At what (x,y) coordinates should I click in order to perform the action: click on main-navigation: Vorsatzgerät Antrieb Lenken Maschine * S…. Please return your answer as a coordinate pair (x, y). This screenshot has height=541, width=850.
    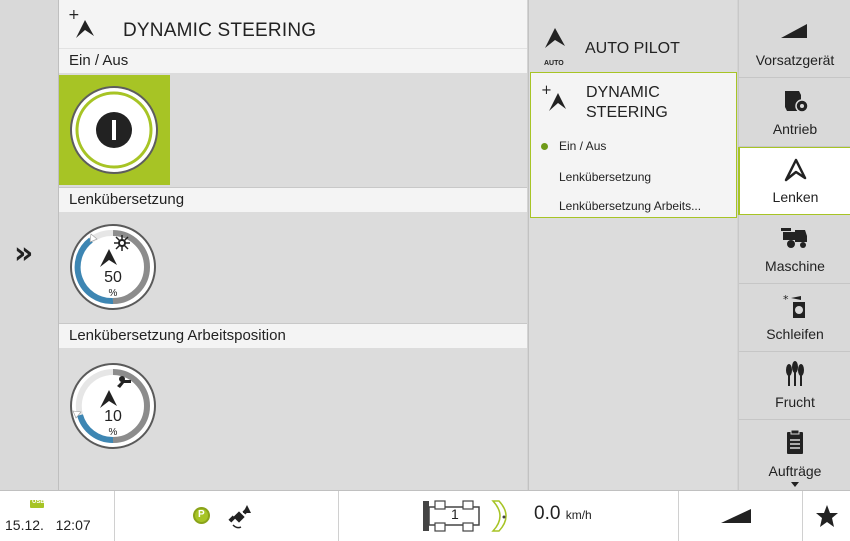
    Looking at the image, I should click on (794, 245).